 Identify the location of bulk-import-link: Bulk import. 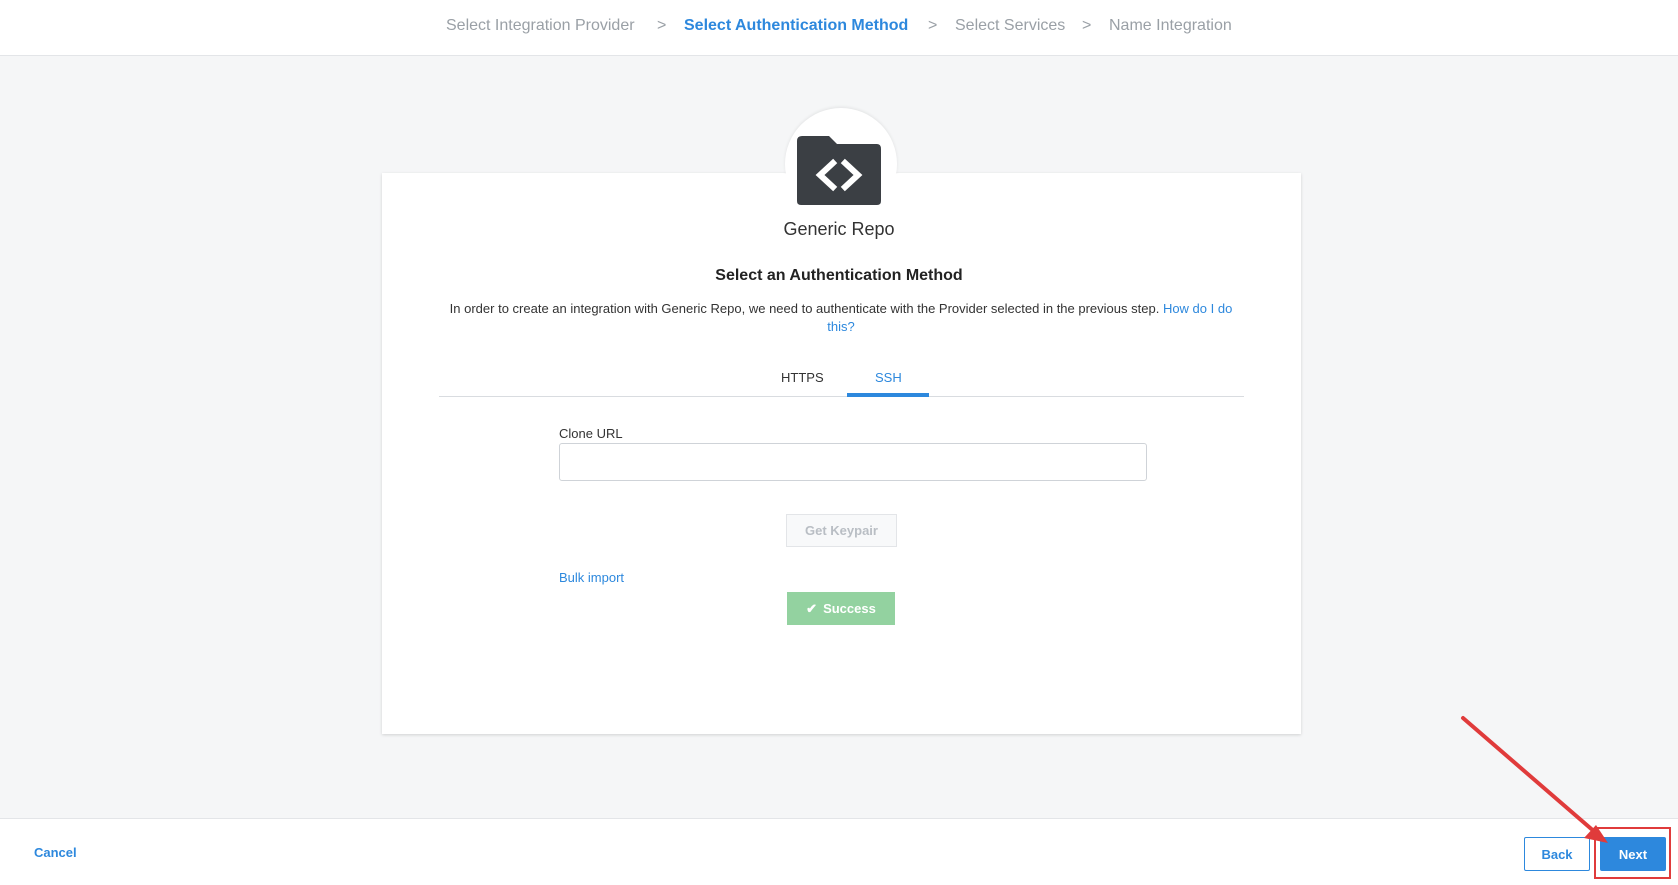
(591, 577).